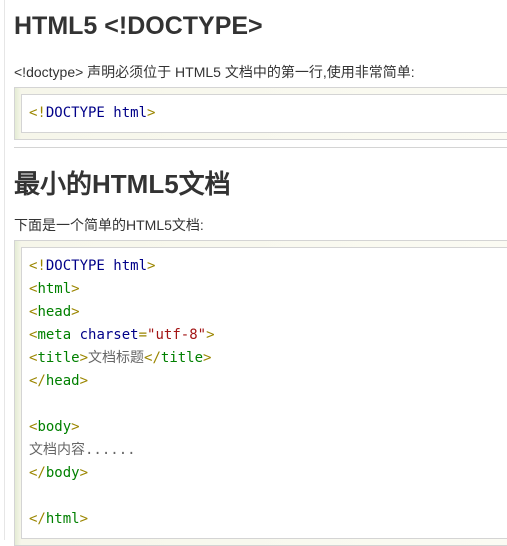 The width and height of the screenshot is (507, 546). Describe the element at coordinates (143, 335) in the screenshot. I see `code-token-eq: =` at that location.